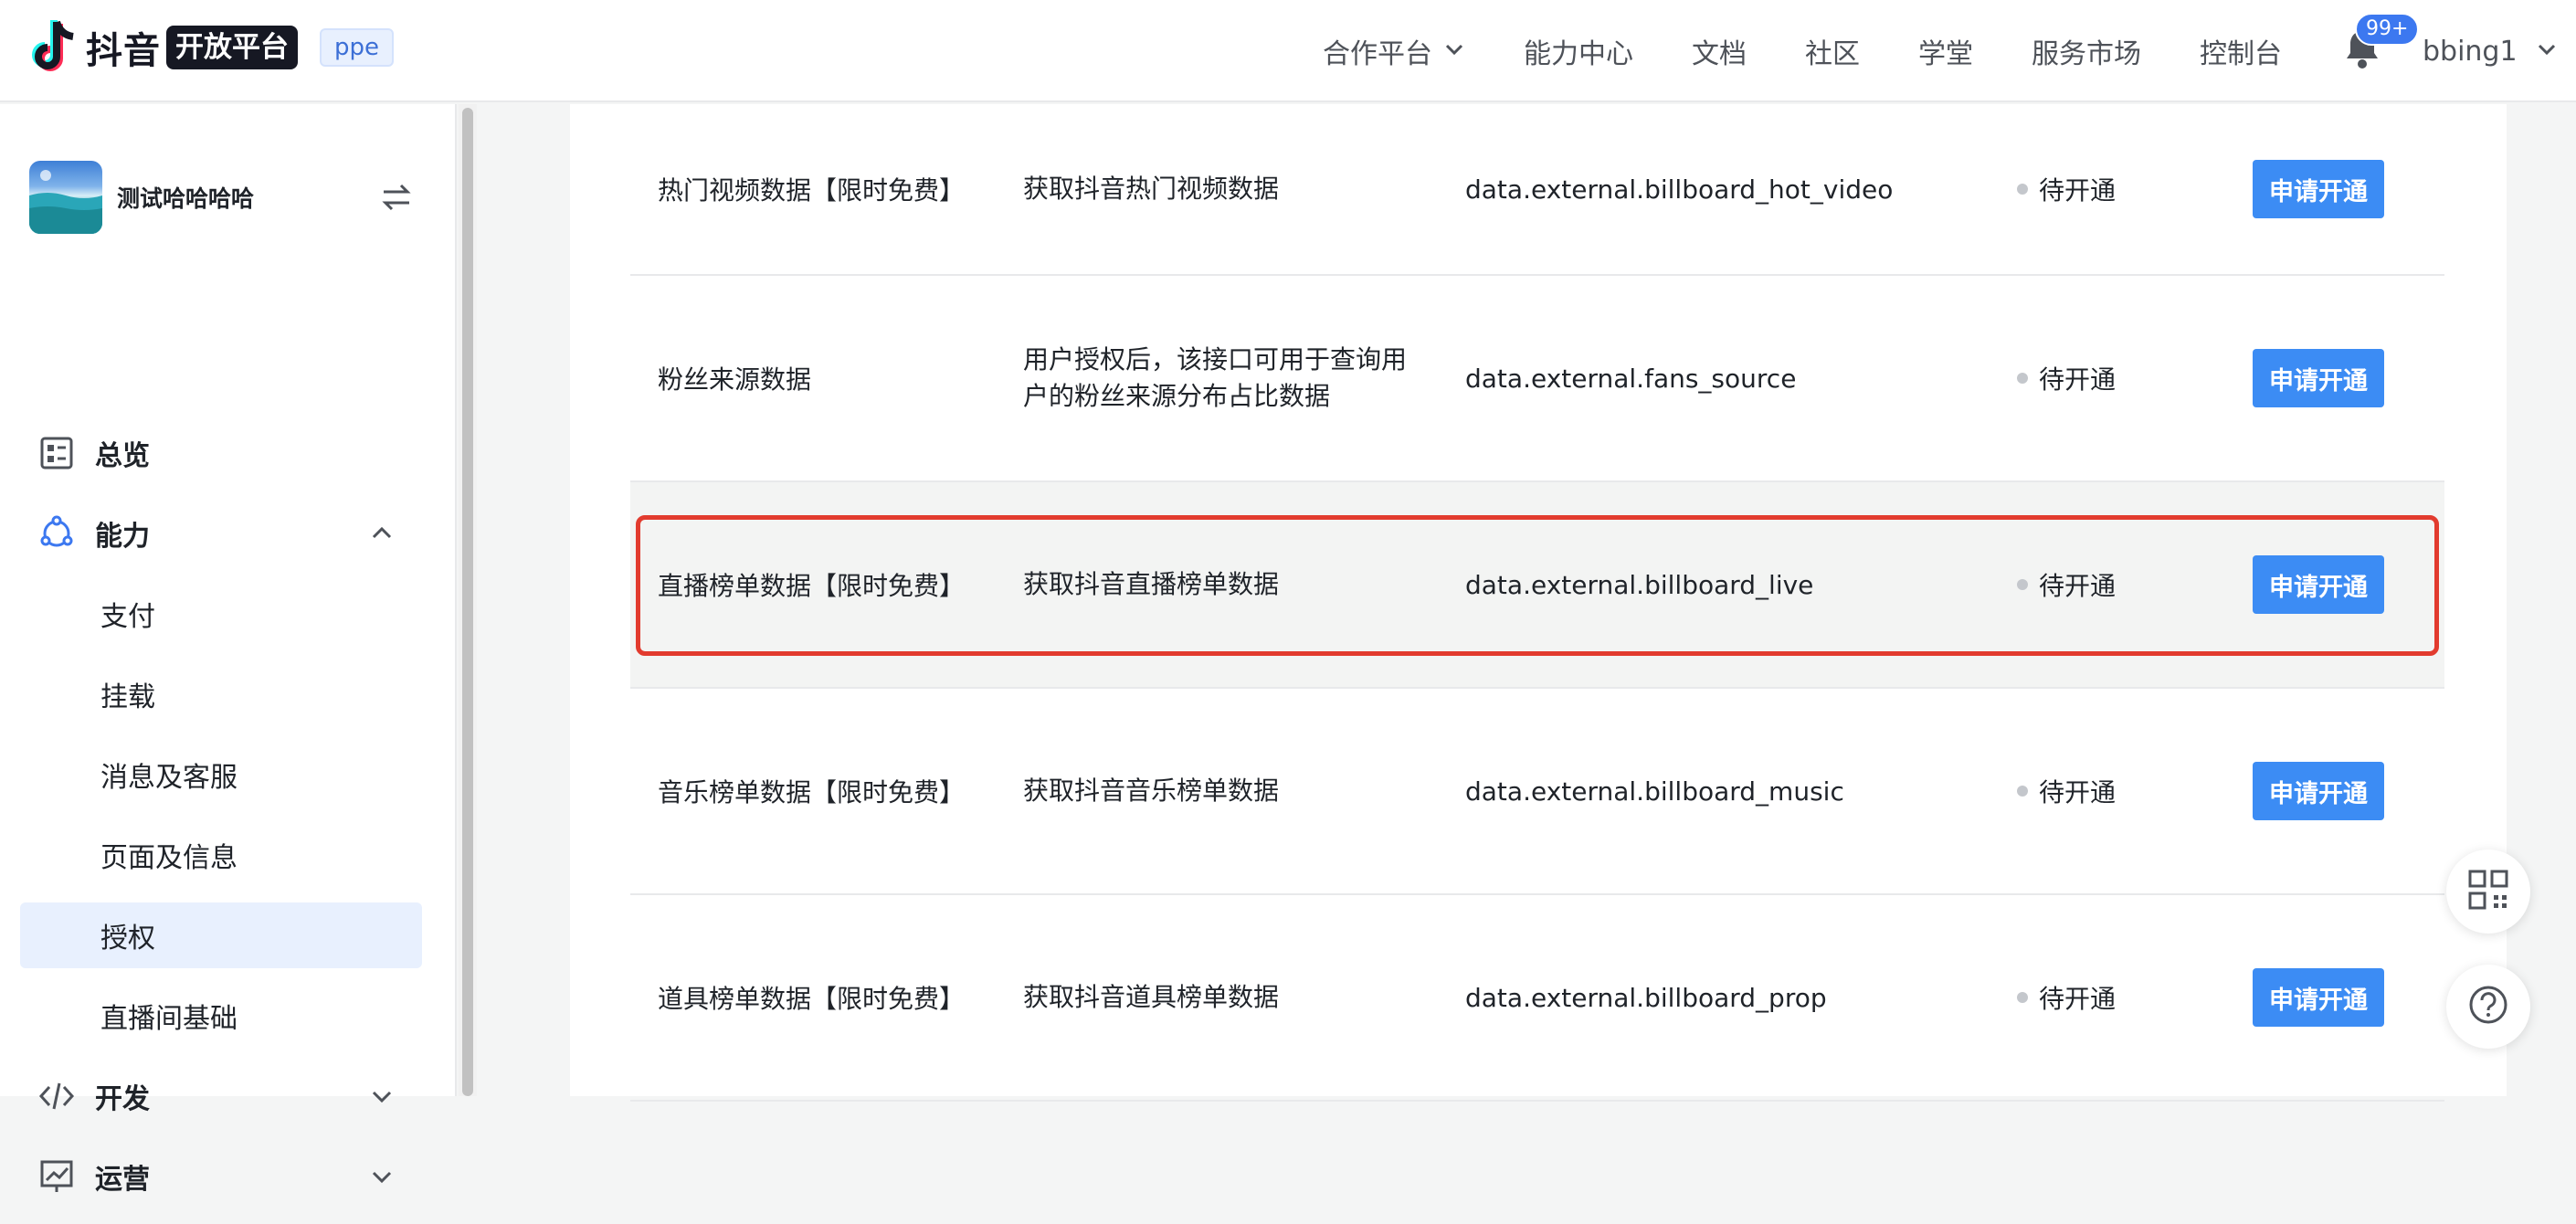 Image resolution: width=2576 pixels, height=1224 pixels. I want to click on qrcode-button, so click(2488, 892).